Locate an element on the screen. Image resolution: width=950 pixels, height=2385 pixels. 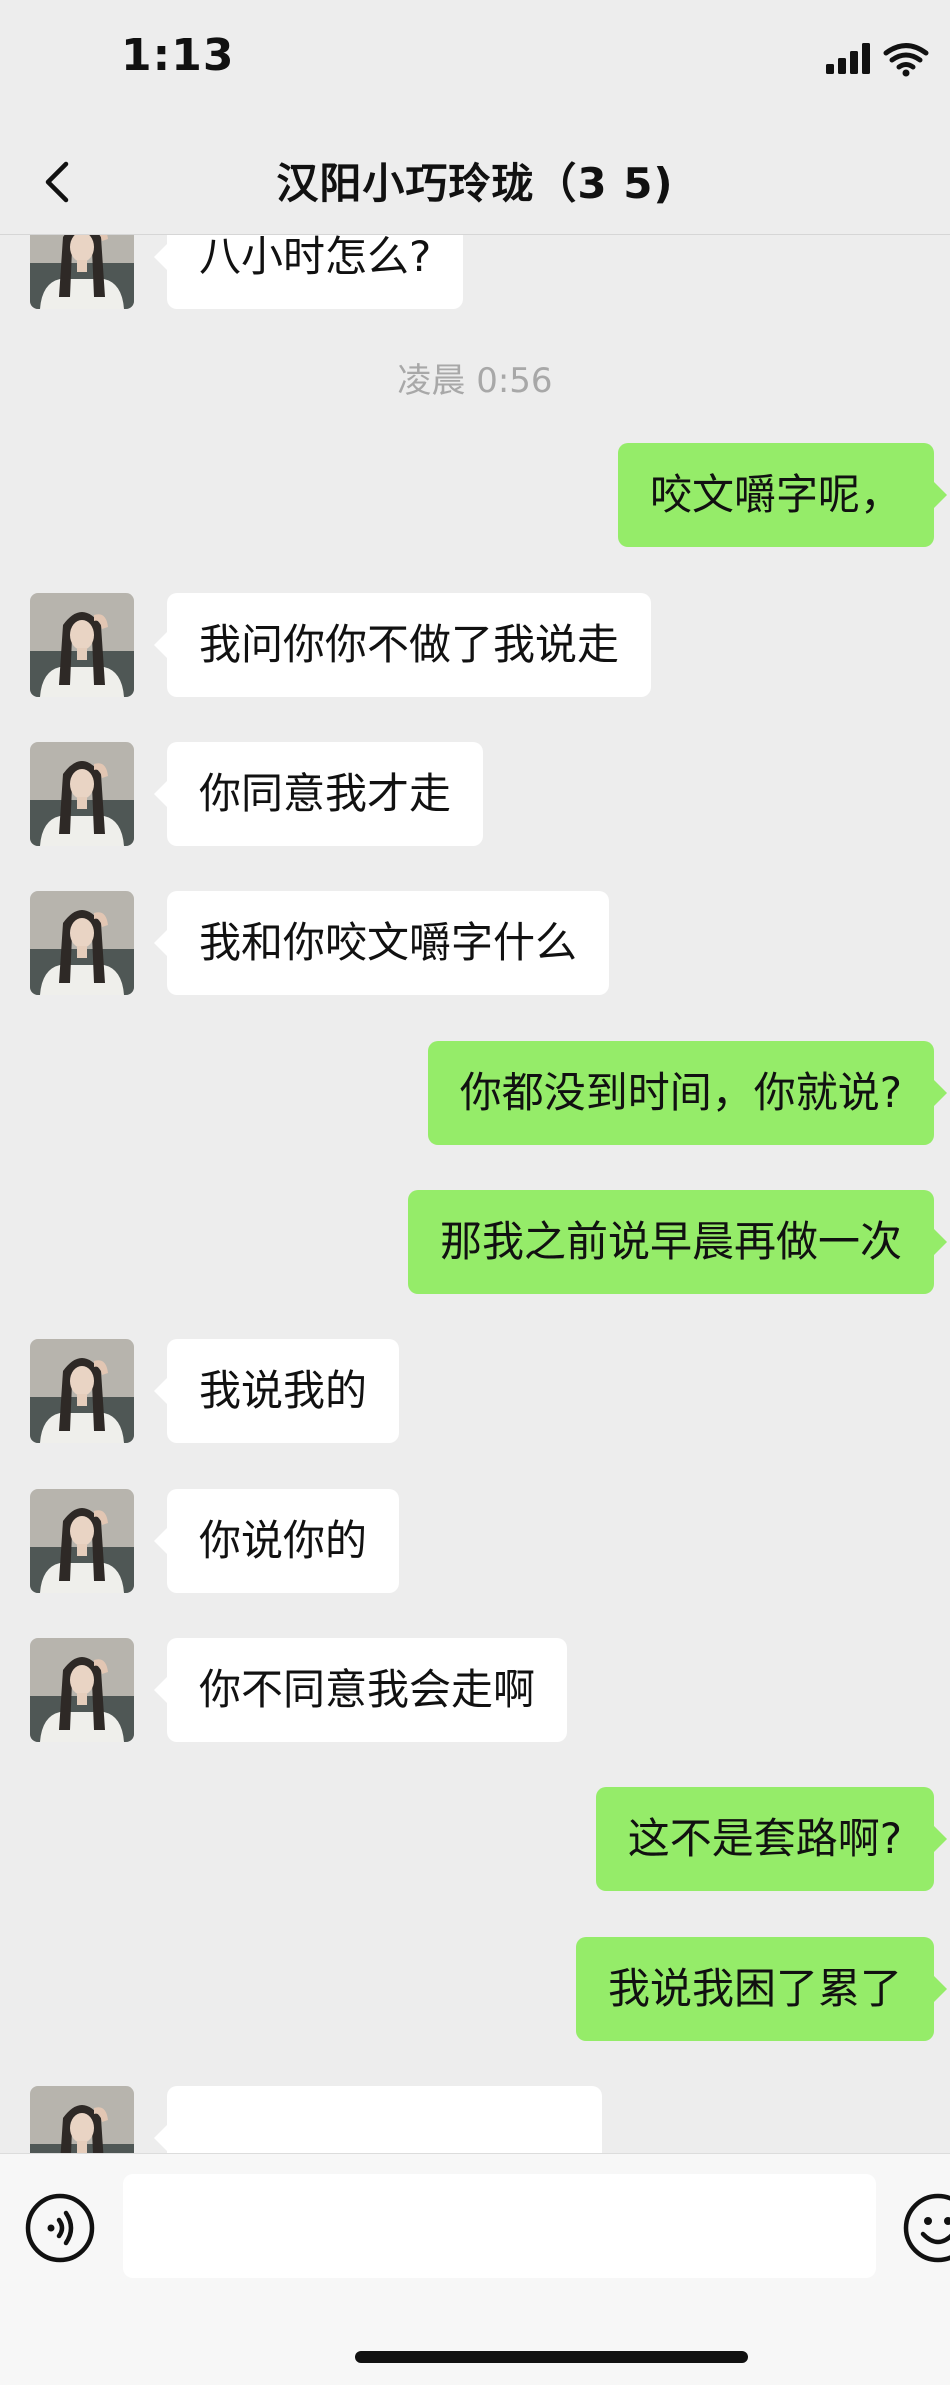
message-bubble-outgoing: 咬文嚼字呢， is located at coordinates (782, 495).